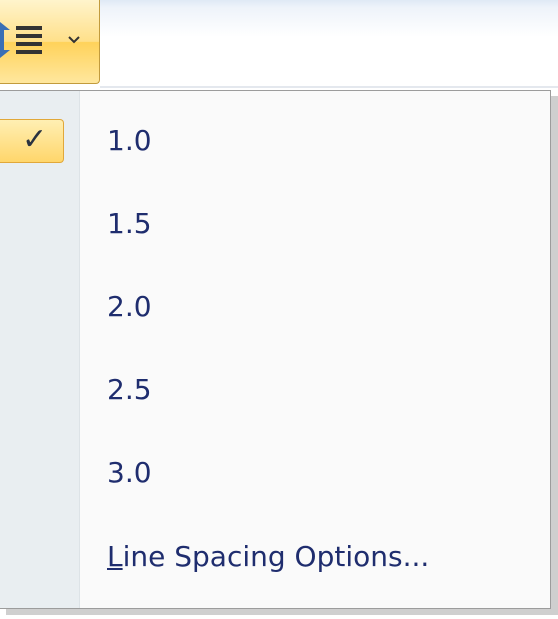 Image resolution: width=558 pixels, height=619 pixels. What do you see at coordinates (274, 390) in the screenshot?
I see `menu-item-spacing-2-5: 2.5` at bounding box center [274, 390].